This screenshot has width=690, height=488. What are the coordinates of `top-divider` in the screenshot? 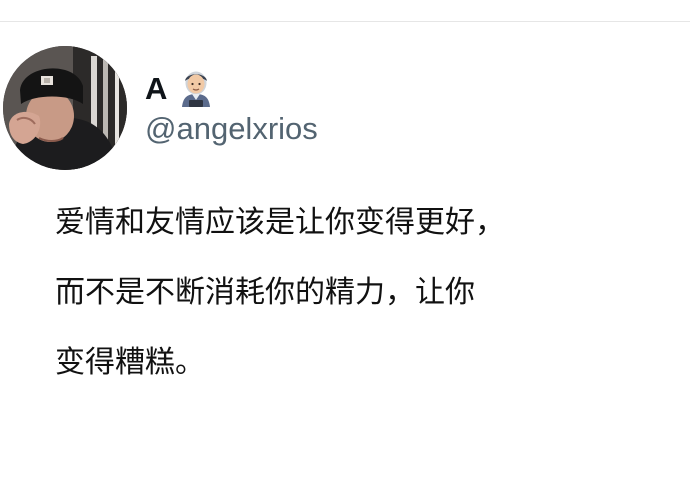 It's located at (345, 21).